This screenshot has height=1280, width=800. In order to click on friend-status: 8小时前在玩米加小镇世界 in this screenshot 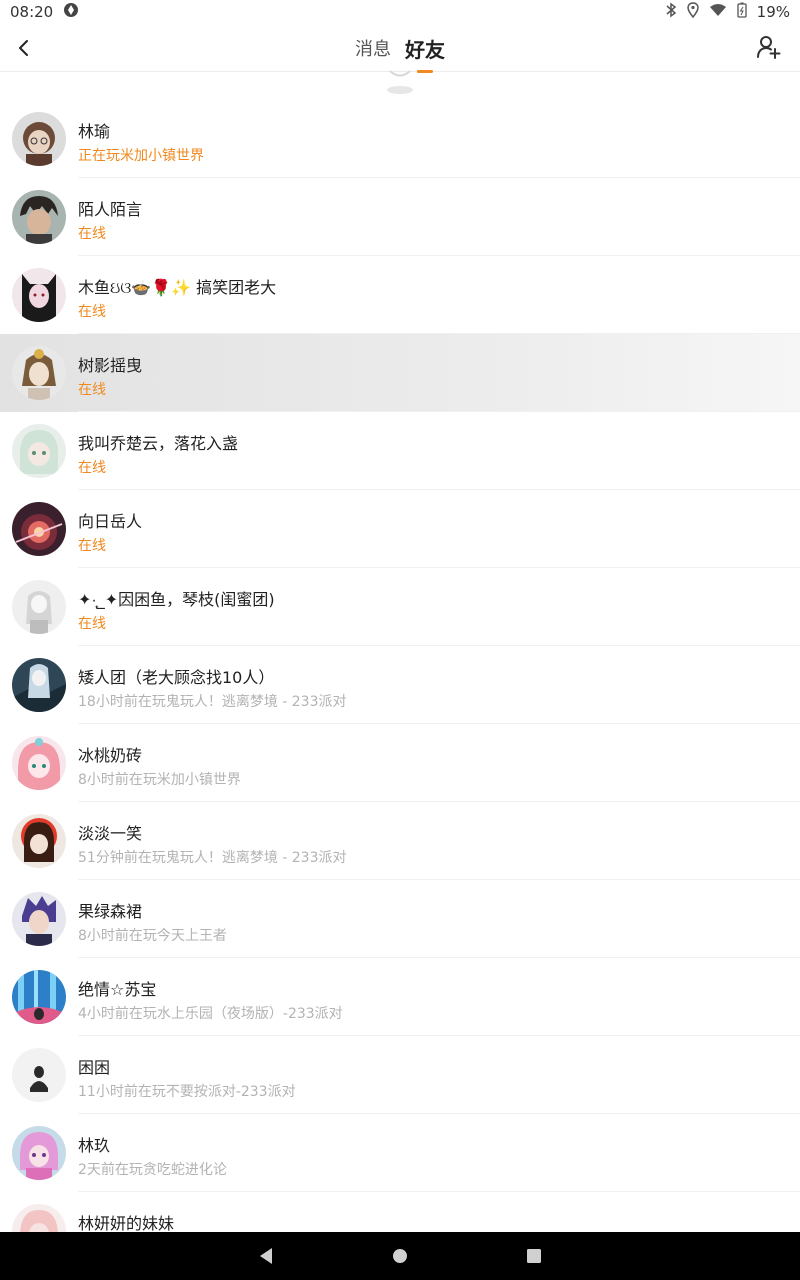, I will do `click(159, 780)`.